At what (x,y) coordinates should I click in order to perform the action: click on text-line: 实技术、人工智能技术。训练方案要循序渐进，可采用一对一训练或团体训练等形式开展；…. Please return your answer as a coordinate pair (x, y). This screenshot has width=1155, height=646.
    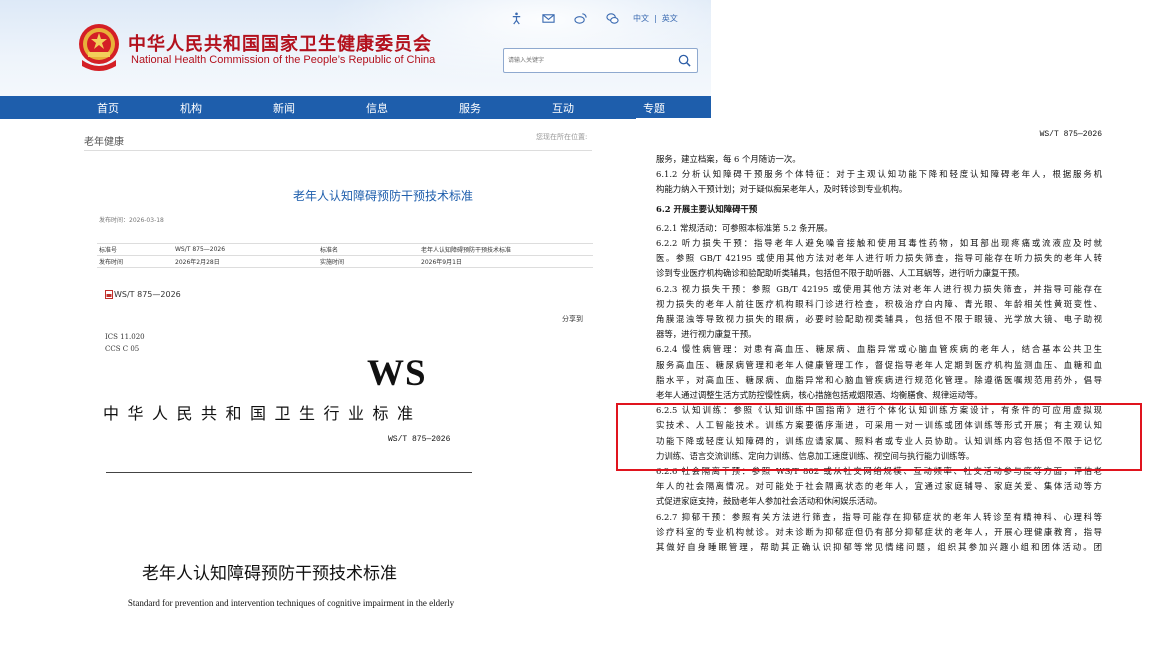
    Looking at the image, I should click on (879, 425).